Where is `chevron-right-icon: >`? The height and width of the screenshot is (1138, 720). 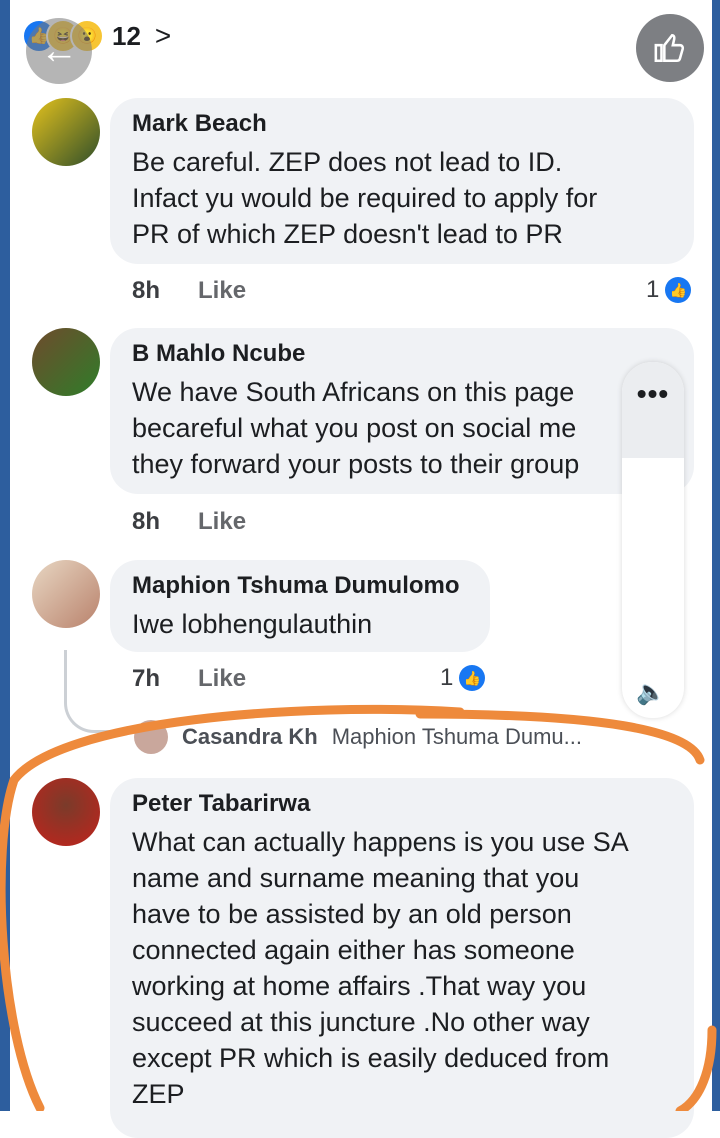
chevron-right-icon: > is located at coordinates (163, 35).